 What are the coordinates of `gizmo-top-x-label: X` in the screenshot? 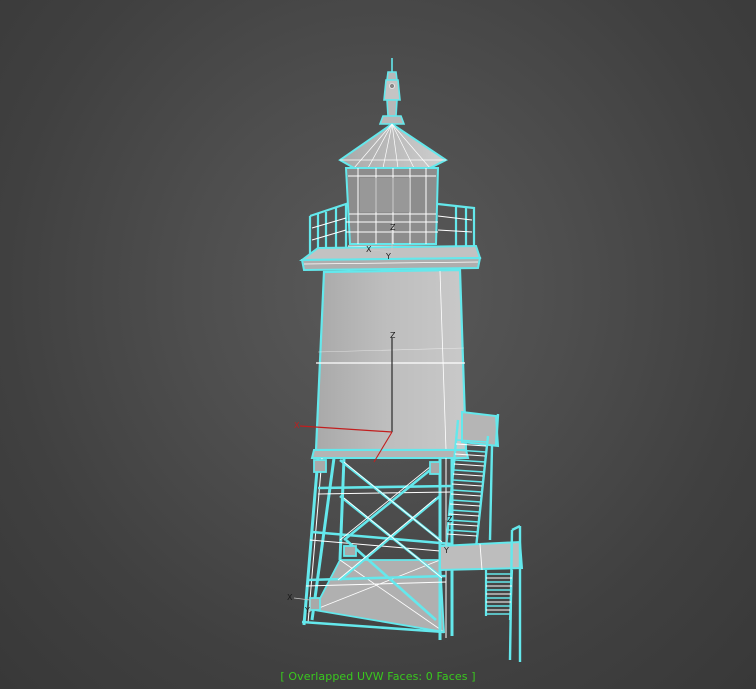 It's located at (369, 249).